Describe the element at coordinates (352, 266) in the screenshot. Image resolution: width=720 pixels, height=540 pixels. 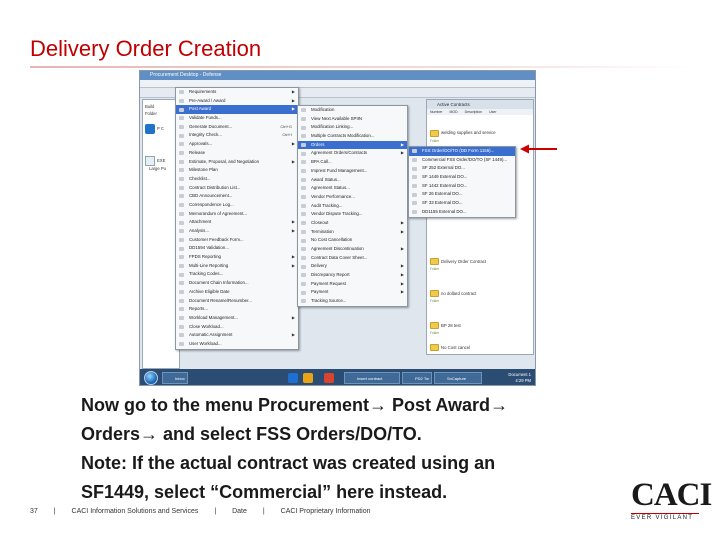
I see `menu-item: Delivery ▶` at that location.